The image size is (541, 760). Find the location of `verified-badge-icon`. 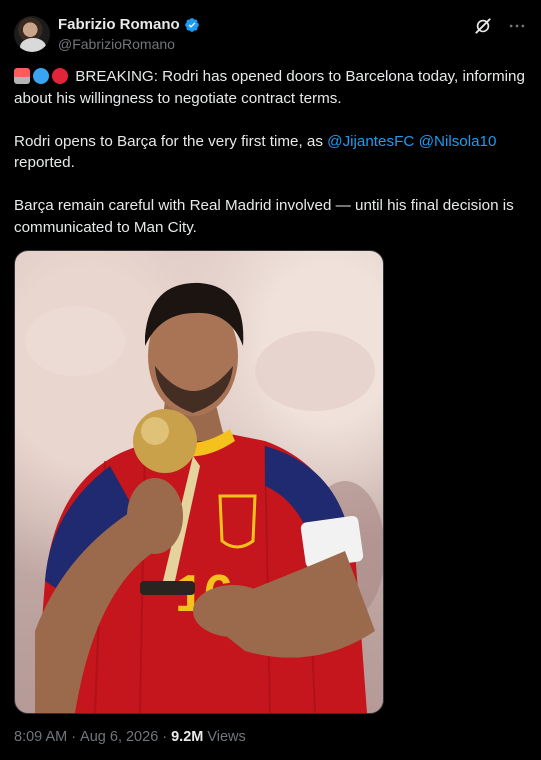

verified-badge-icon is located at coordinates (192, 25).